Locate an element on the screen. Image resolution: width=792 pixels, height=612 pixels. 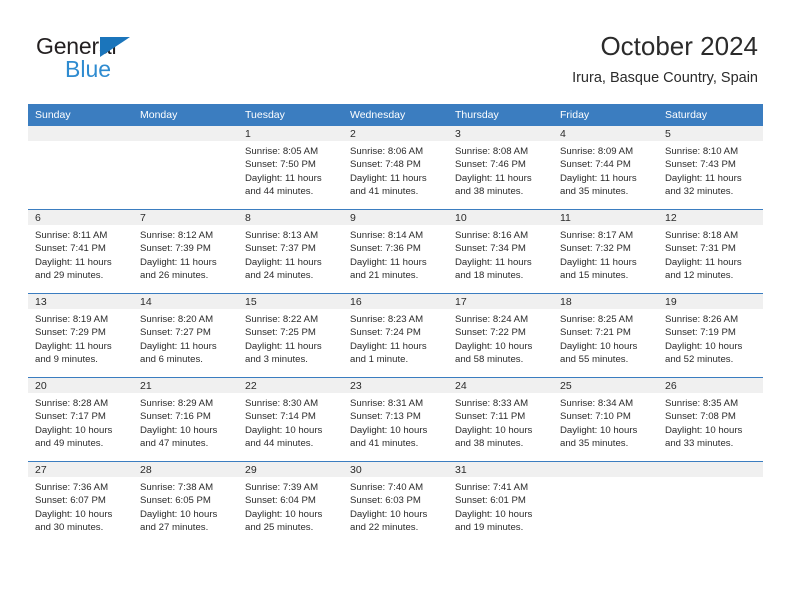
day-number: 15 is located at coordinates (290, 301).